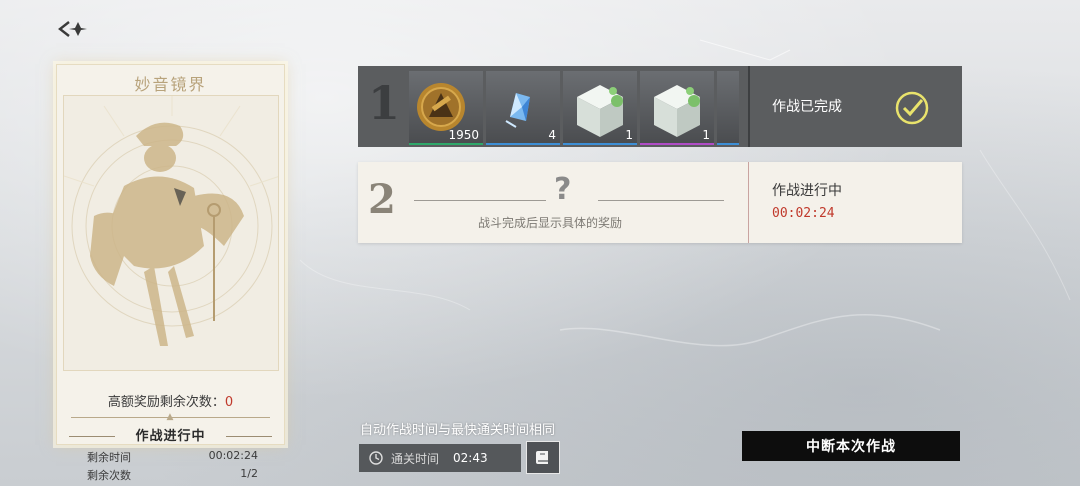 The image size is (1080, 486). I want to click on clear-time-box: 通关时间 02:43, so click(440, 458).